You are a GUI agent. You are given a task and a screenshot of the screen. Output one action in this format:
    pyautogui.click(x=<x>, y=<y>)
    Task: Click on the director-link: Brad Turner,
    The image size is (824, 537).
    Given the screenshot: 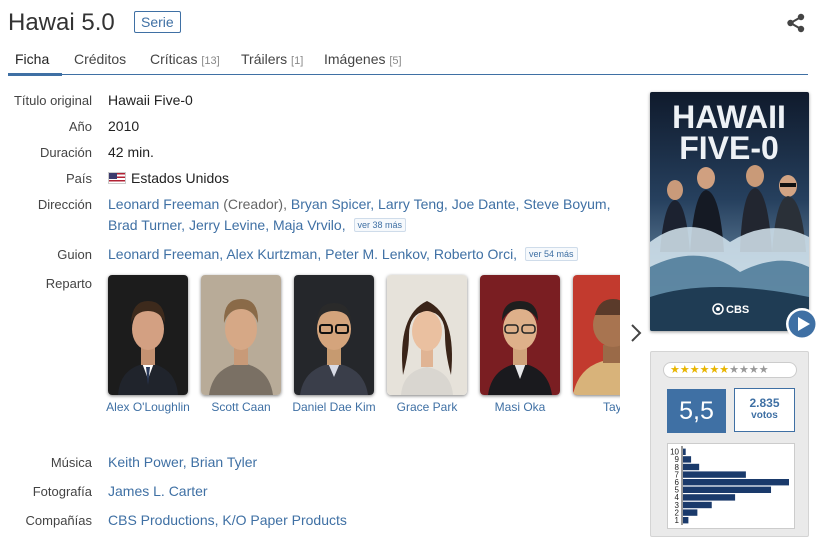 What is the action you would take?
    pyautogui.click(x=146, y=225)
    